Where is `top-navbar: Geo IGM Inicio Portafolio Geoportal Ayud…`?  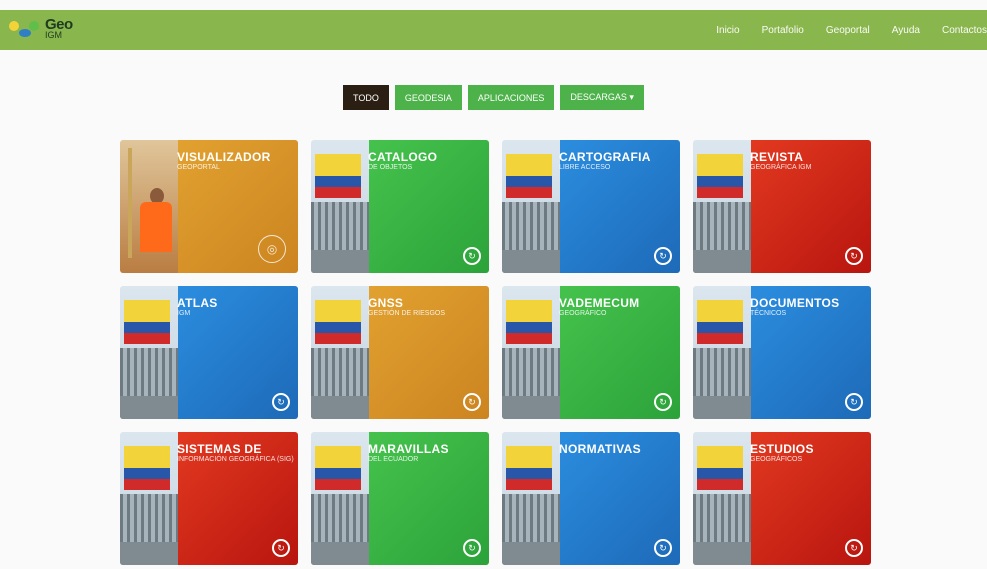
top-navbar: Geo IGM Inicio Portafolio Geoportal Ayud… is located at coordinates (493, 30).